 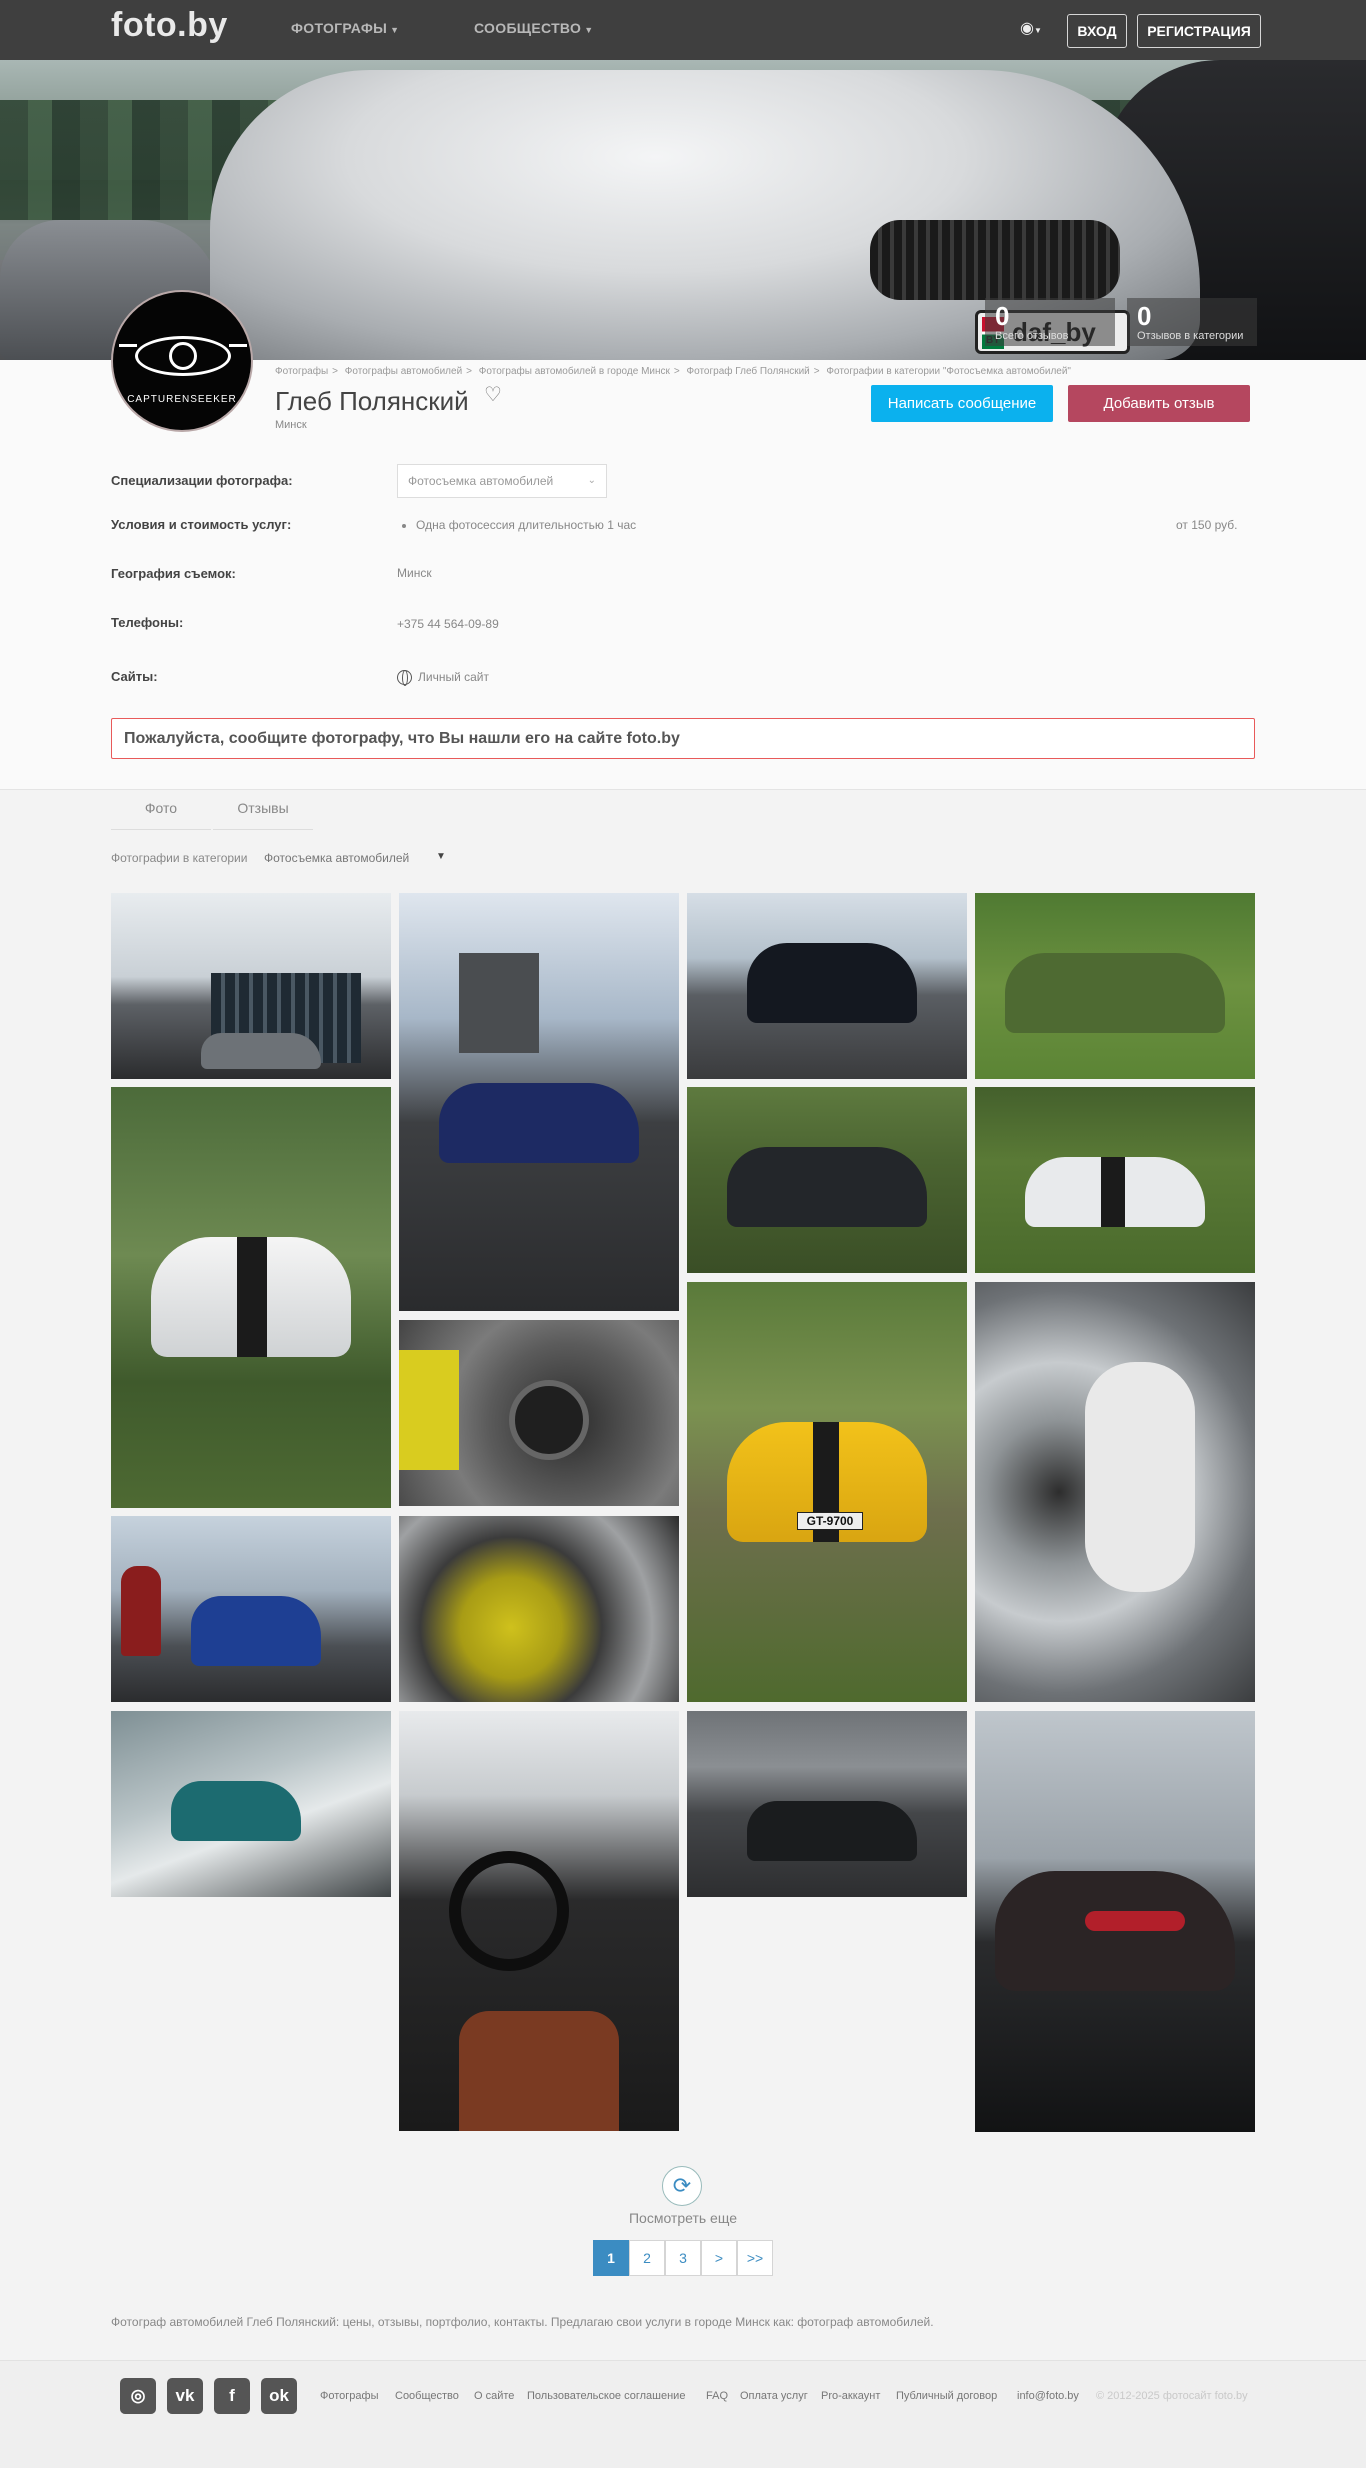 I want to click on odnoklassniki-icon: ok, so click(x=279, y=2396).